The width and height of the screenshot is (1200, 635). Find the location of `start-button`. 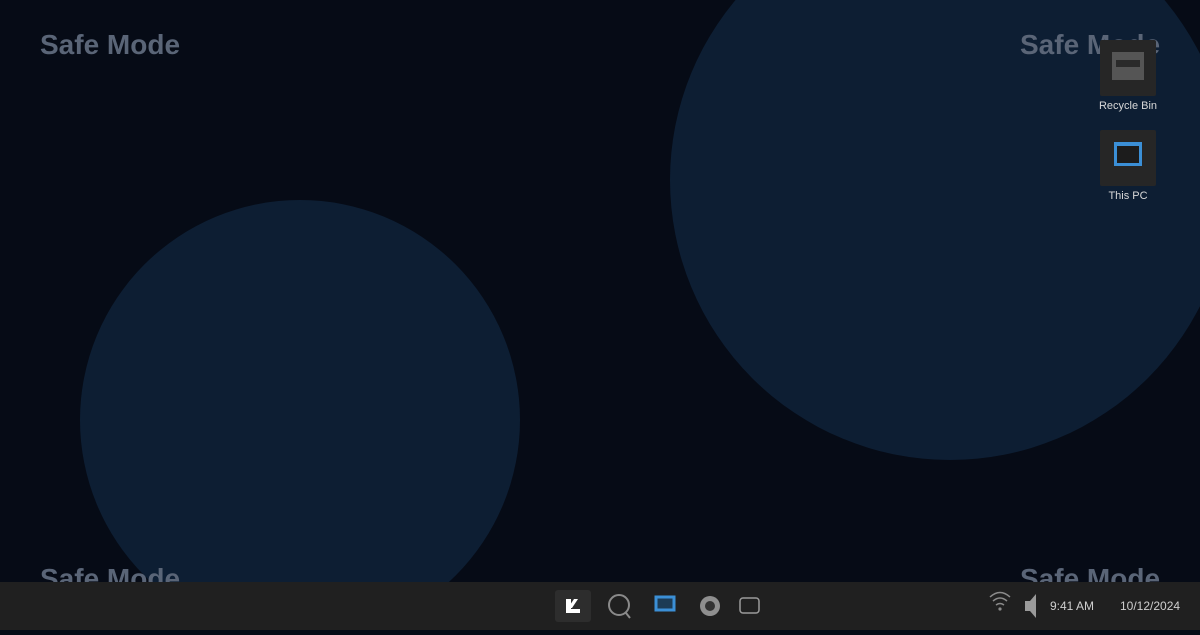

start-button is located at coordinates (573, 606).